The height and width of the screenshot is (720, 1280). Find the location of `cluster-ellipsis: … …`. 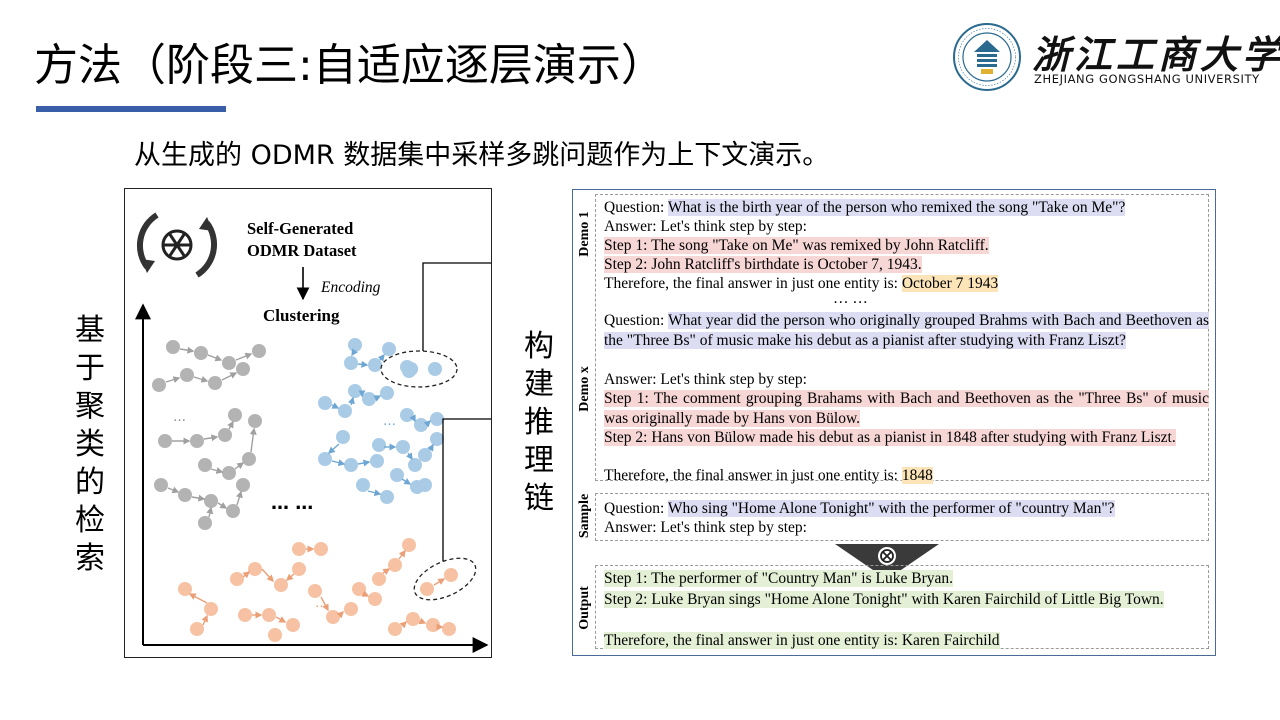

cluster-ellipsis: … … is located at coordinates (292, 503).